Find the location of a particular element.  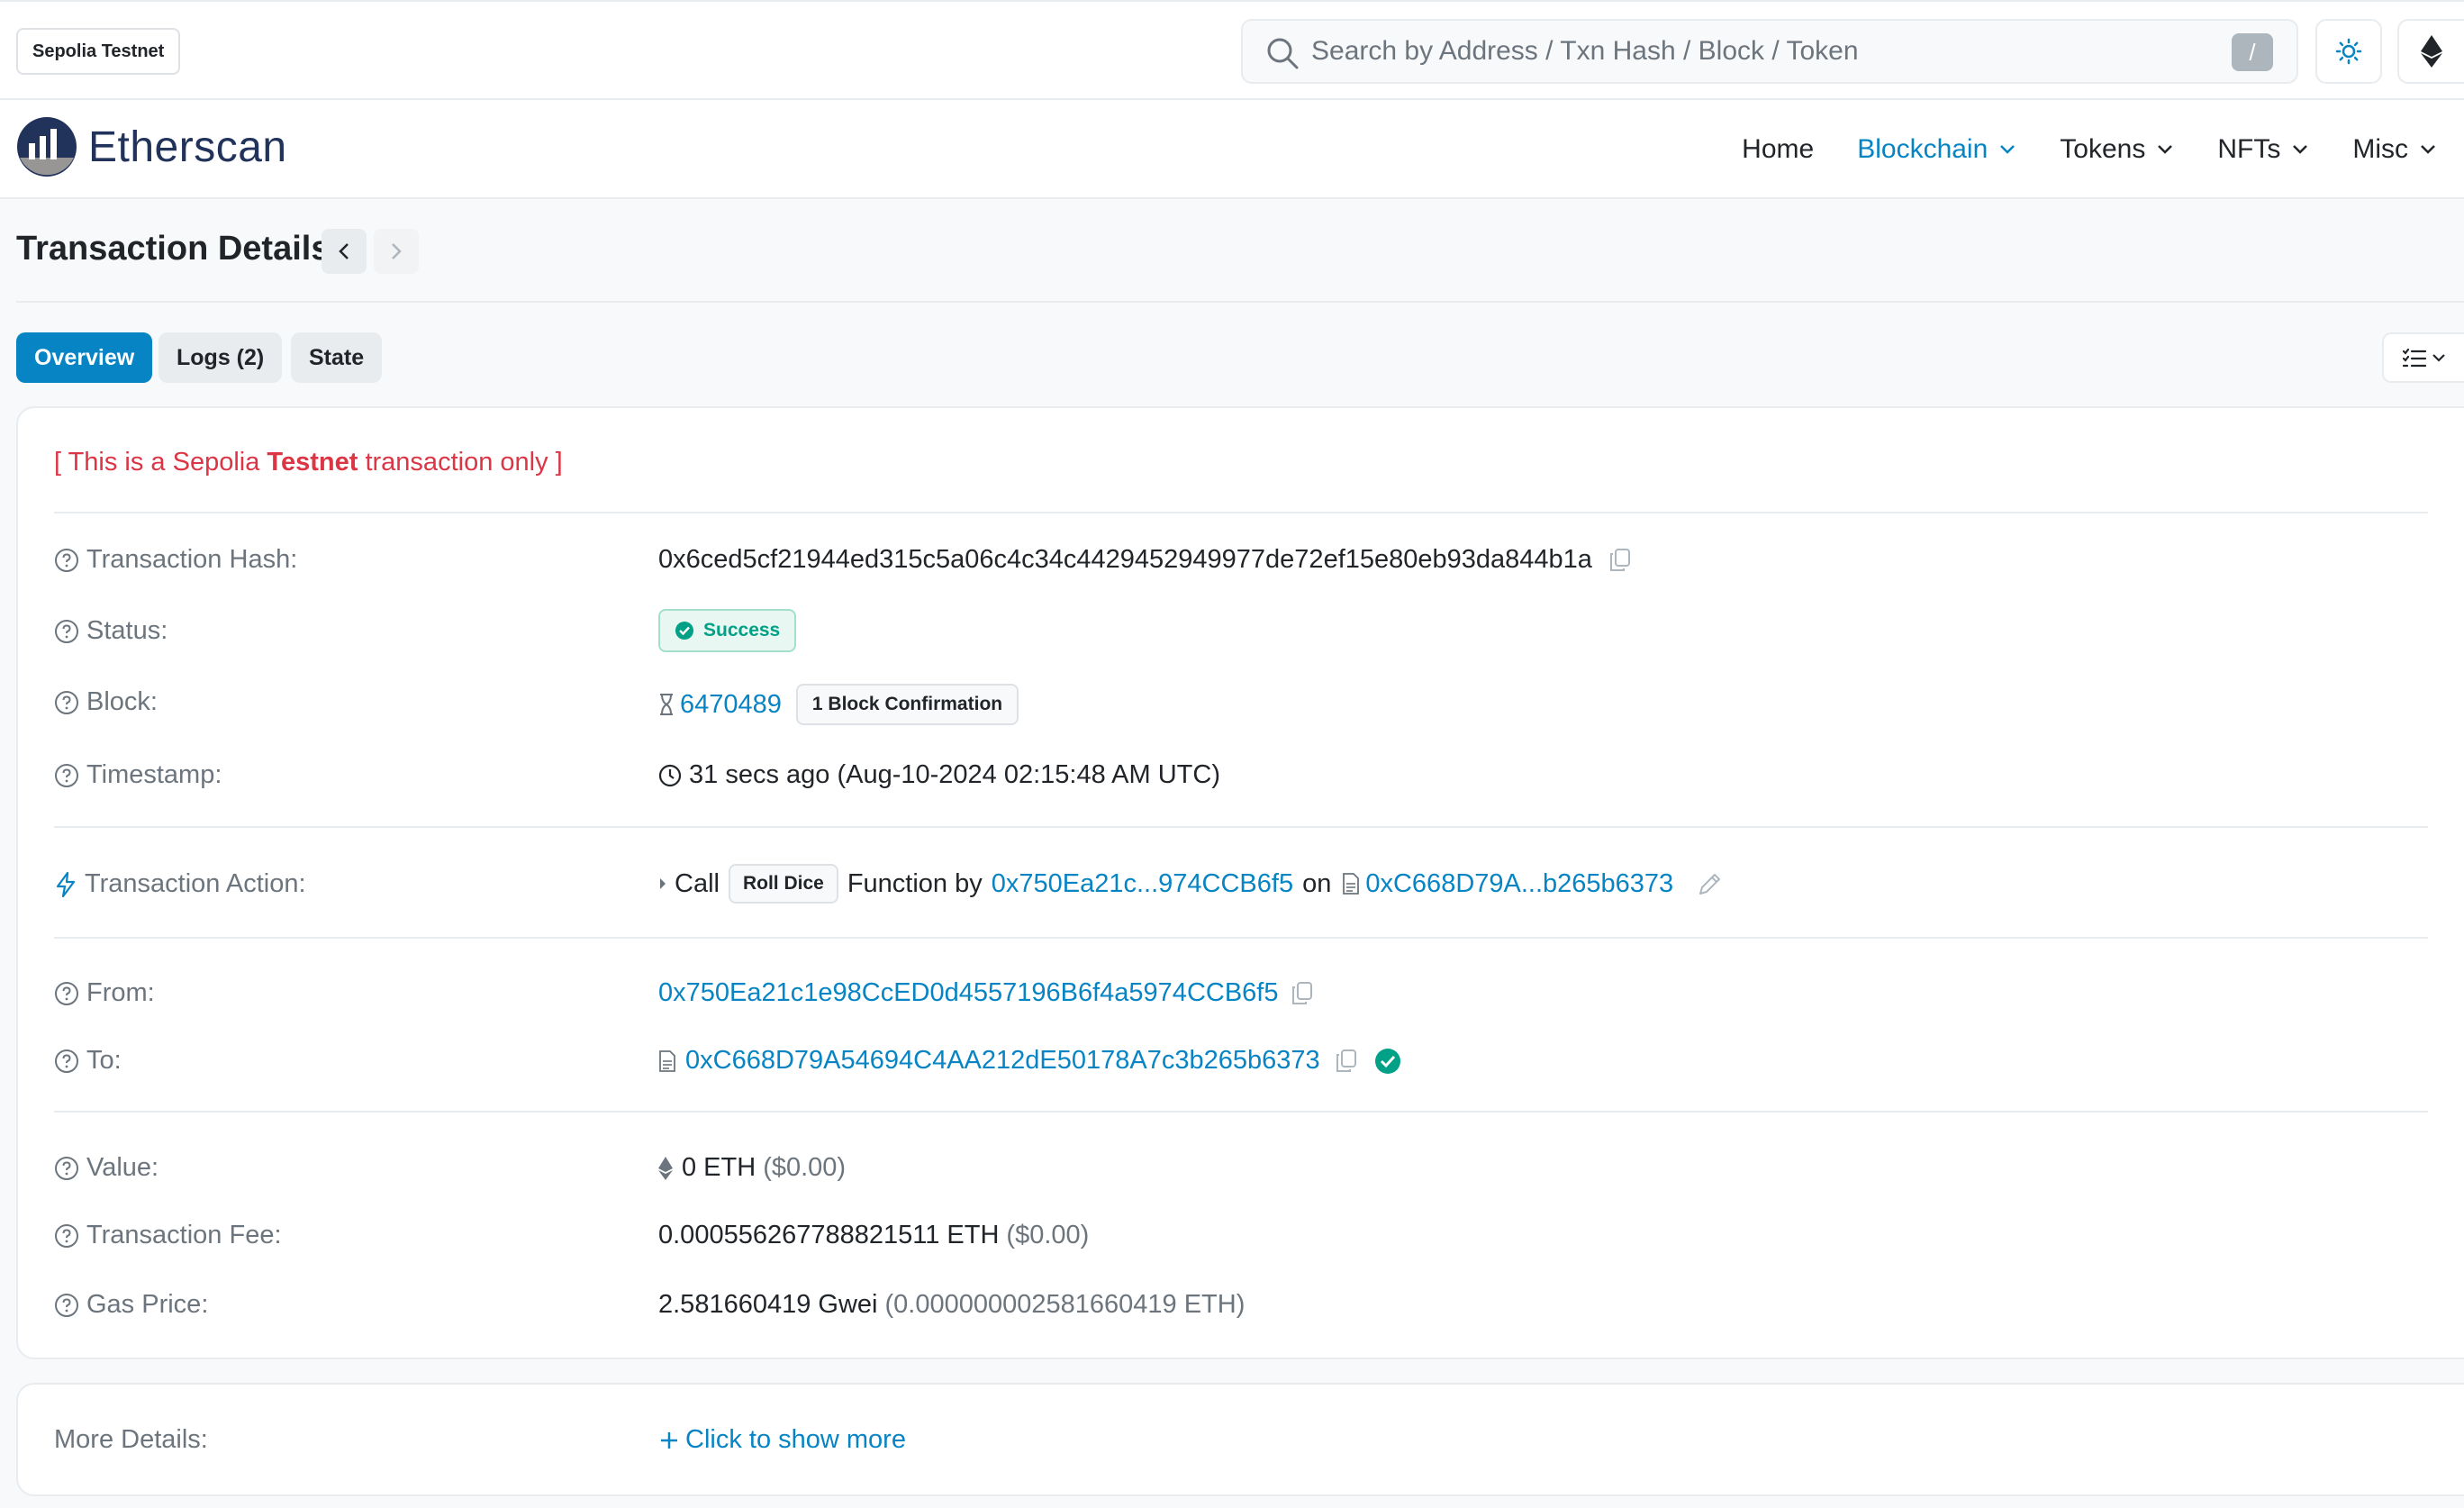

network-badge: Sepolia Testnet is located at coordinates (98, 51).